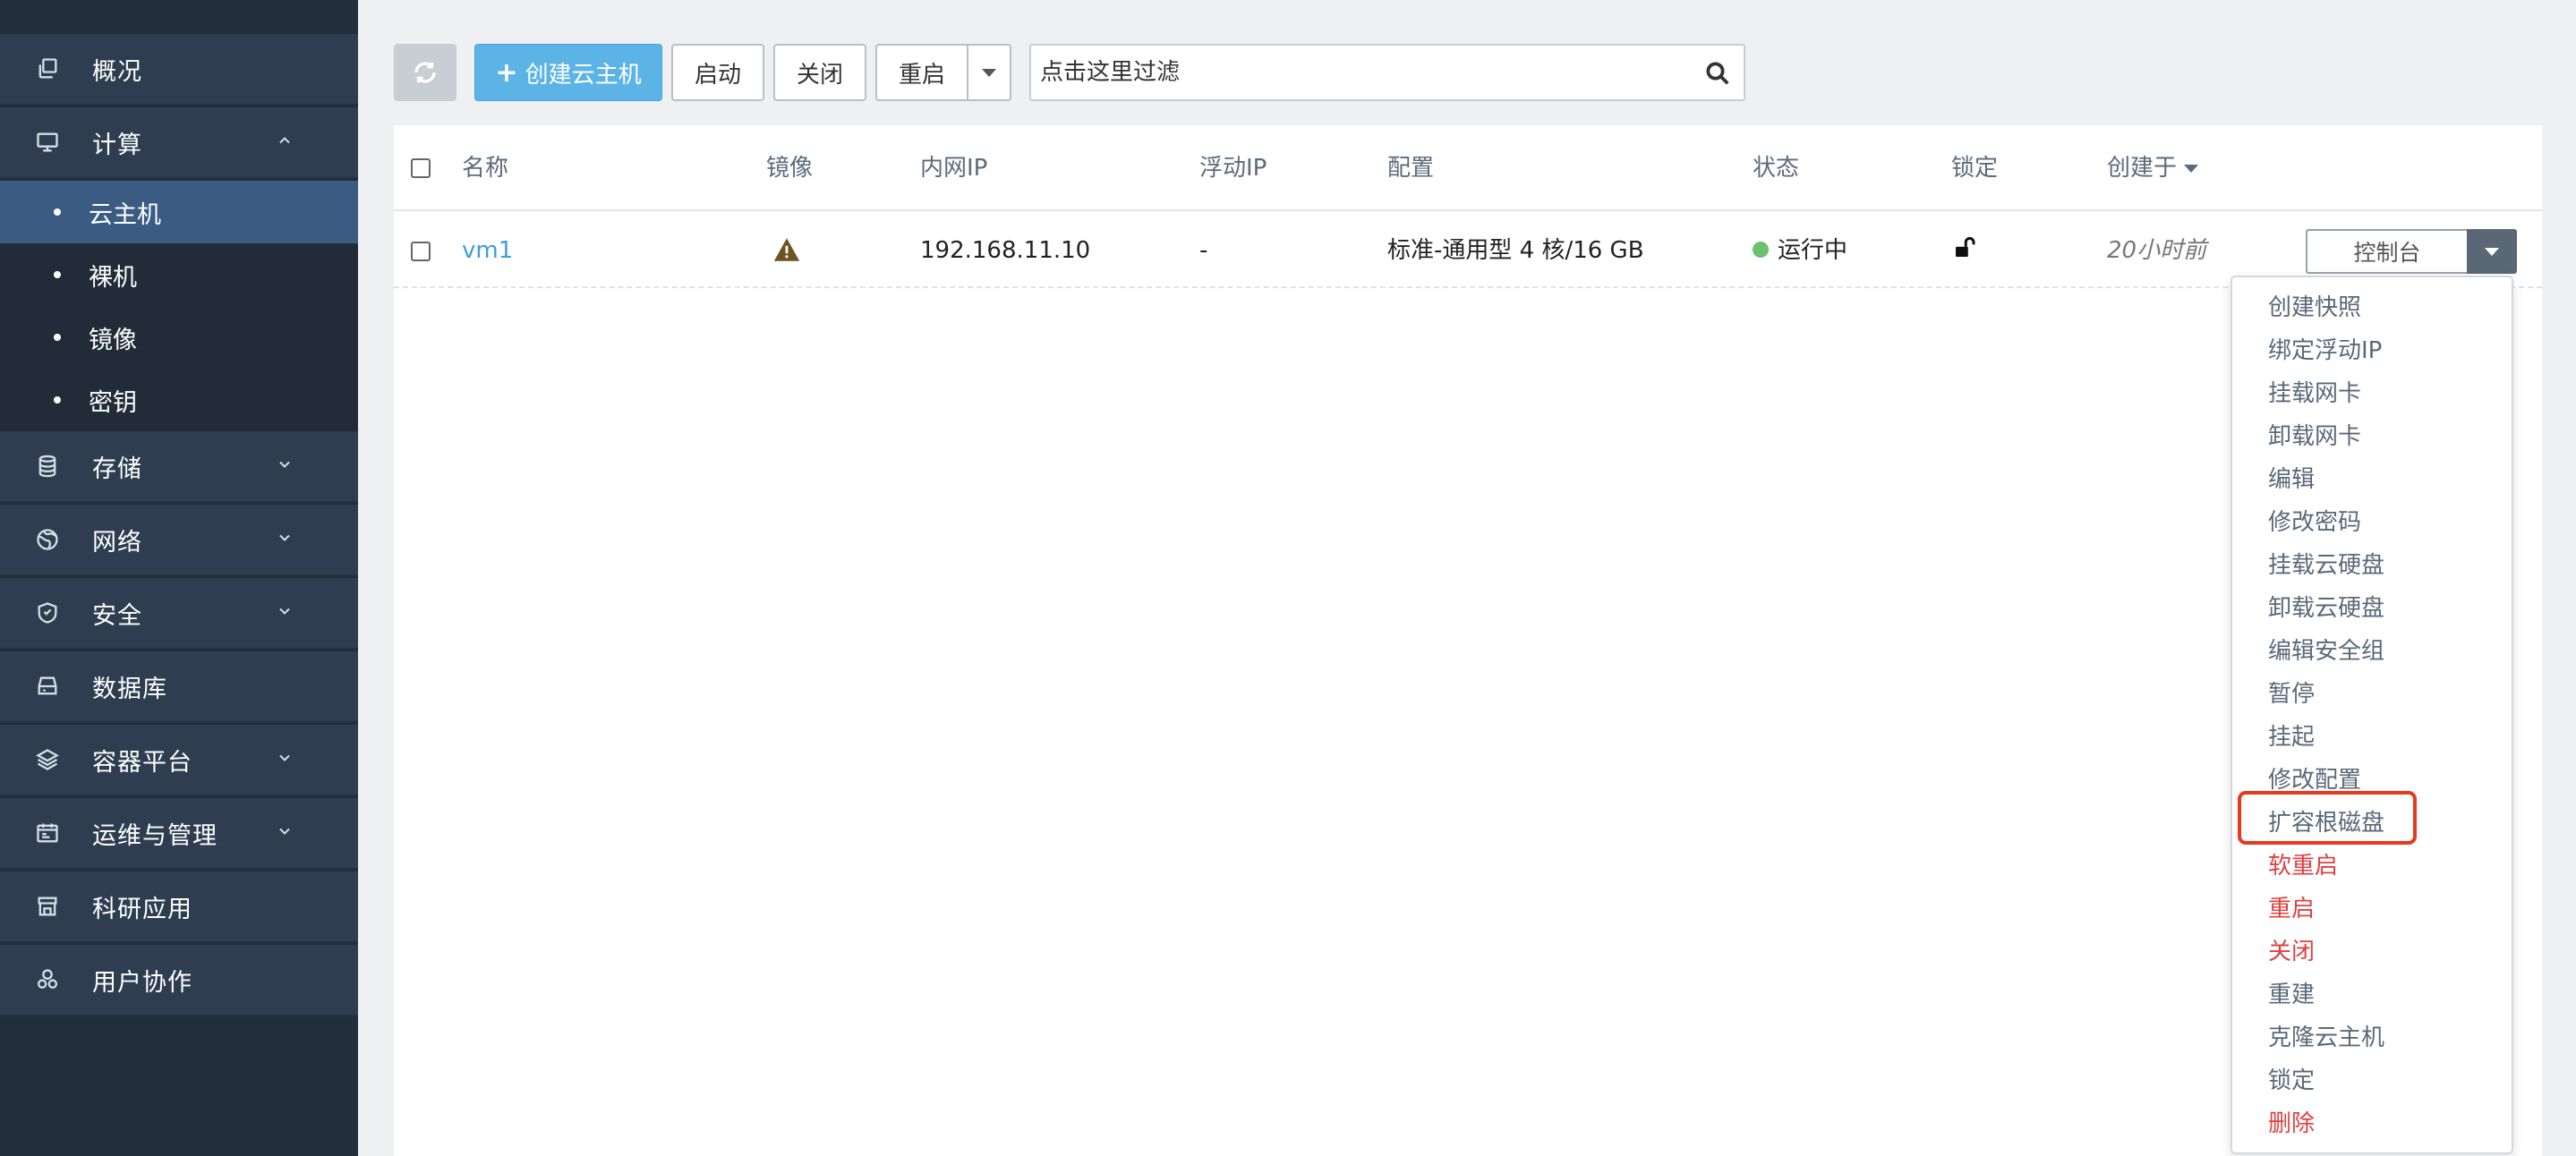 The width and height of the screenshot is (2576, 1156). Describe the element at coordinates (2326, 823) in the screenshot. I see `menu-item-extend-root-disk: 扩容根磁盘` at that location.